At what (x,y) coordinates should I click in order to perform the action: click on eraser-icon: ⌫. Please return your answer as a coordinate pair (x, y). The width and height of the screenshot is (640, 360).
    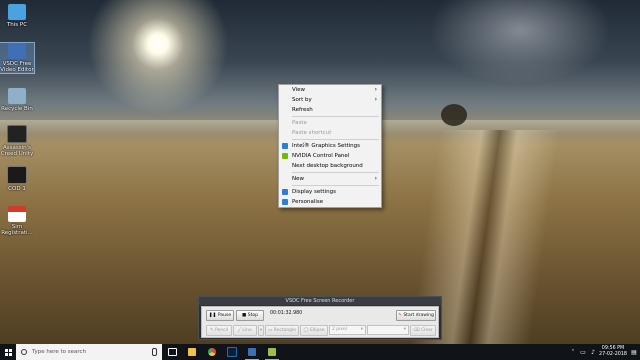
    Looking at the image, I should click on (417, 330).